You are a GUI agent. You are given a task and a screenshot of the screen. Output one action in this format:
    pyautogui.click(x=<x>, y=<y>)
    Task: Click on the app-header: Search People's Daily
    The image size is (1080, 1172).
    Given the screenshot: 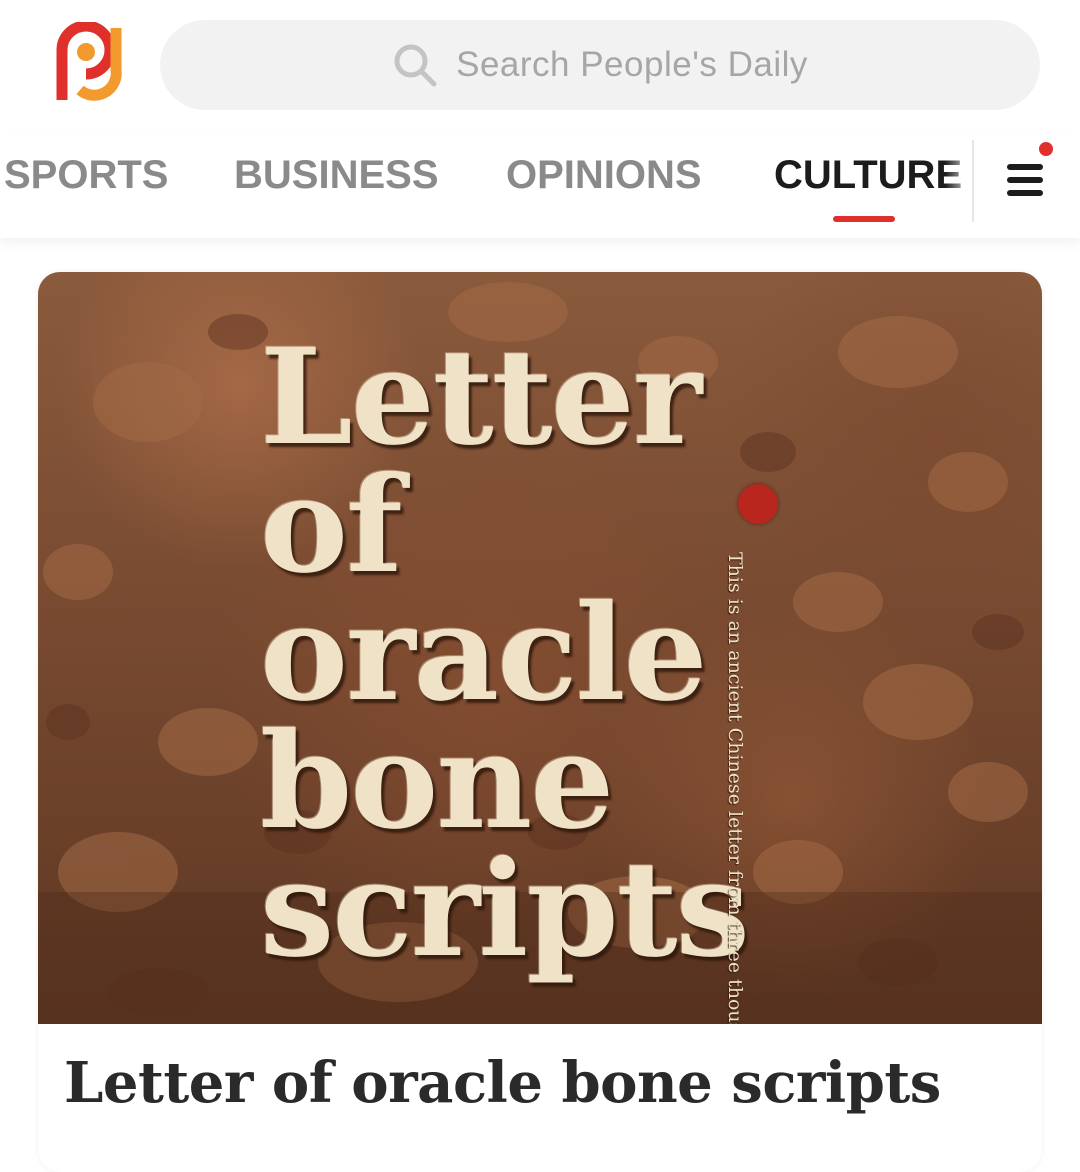 What is the action you would take?
    pyautogui.click(x=540, y=65)
    